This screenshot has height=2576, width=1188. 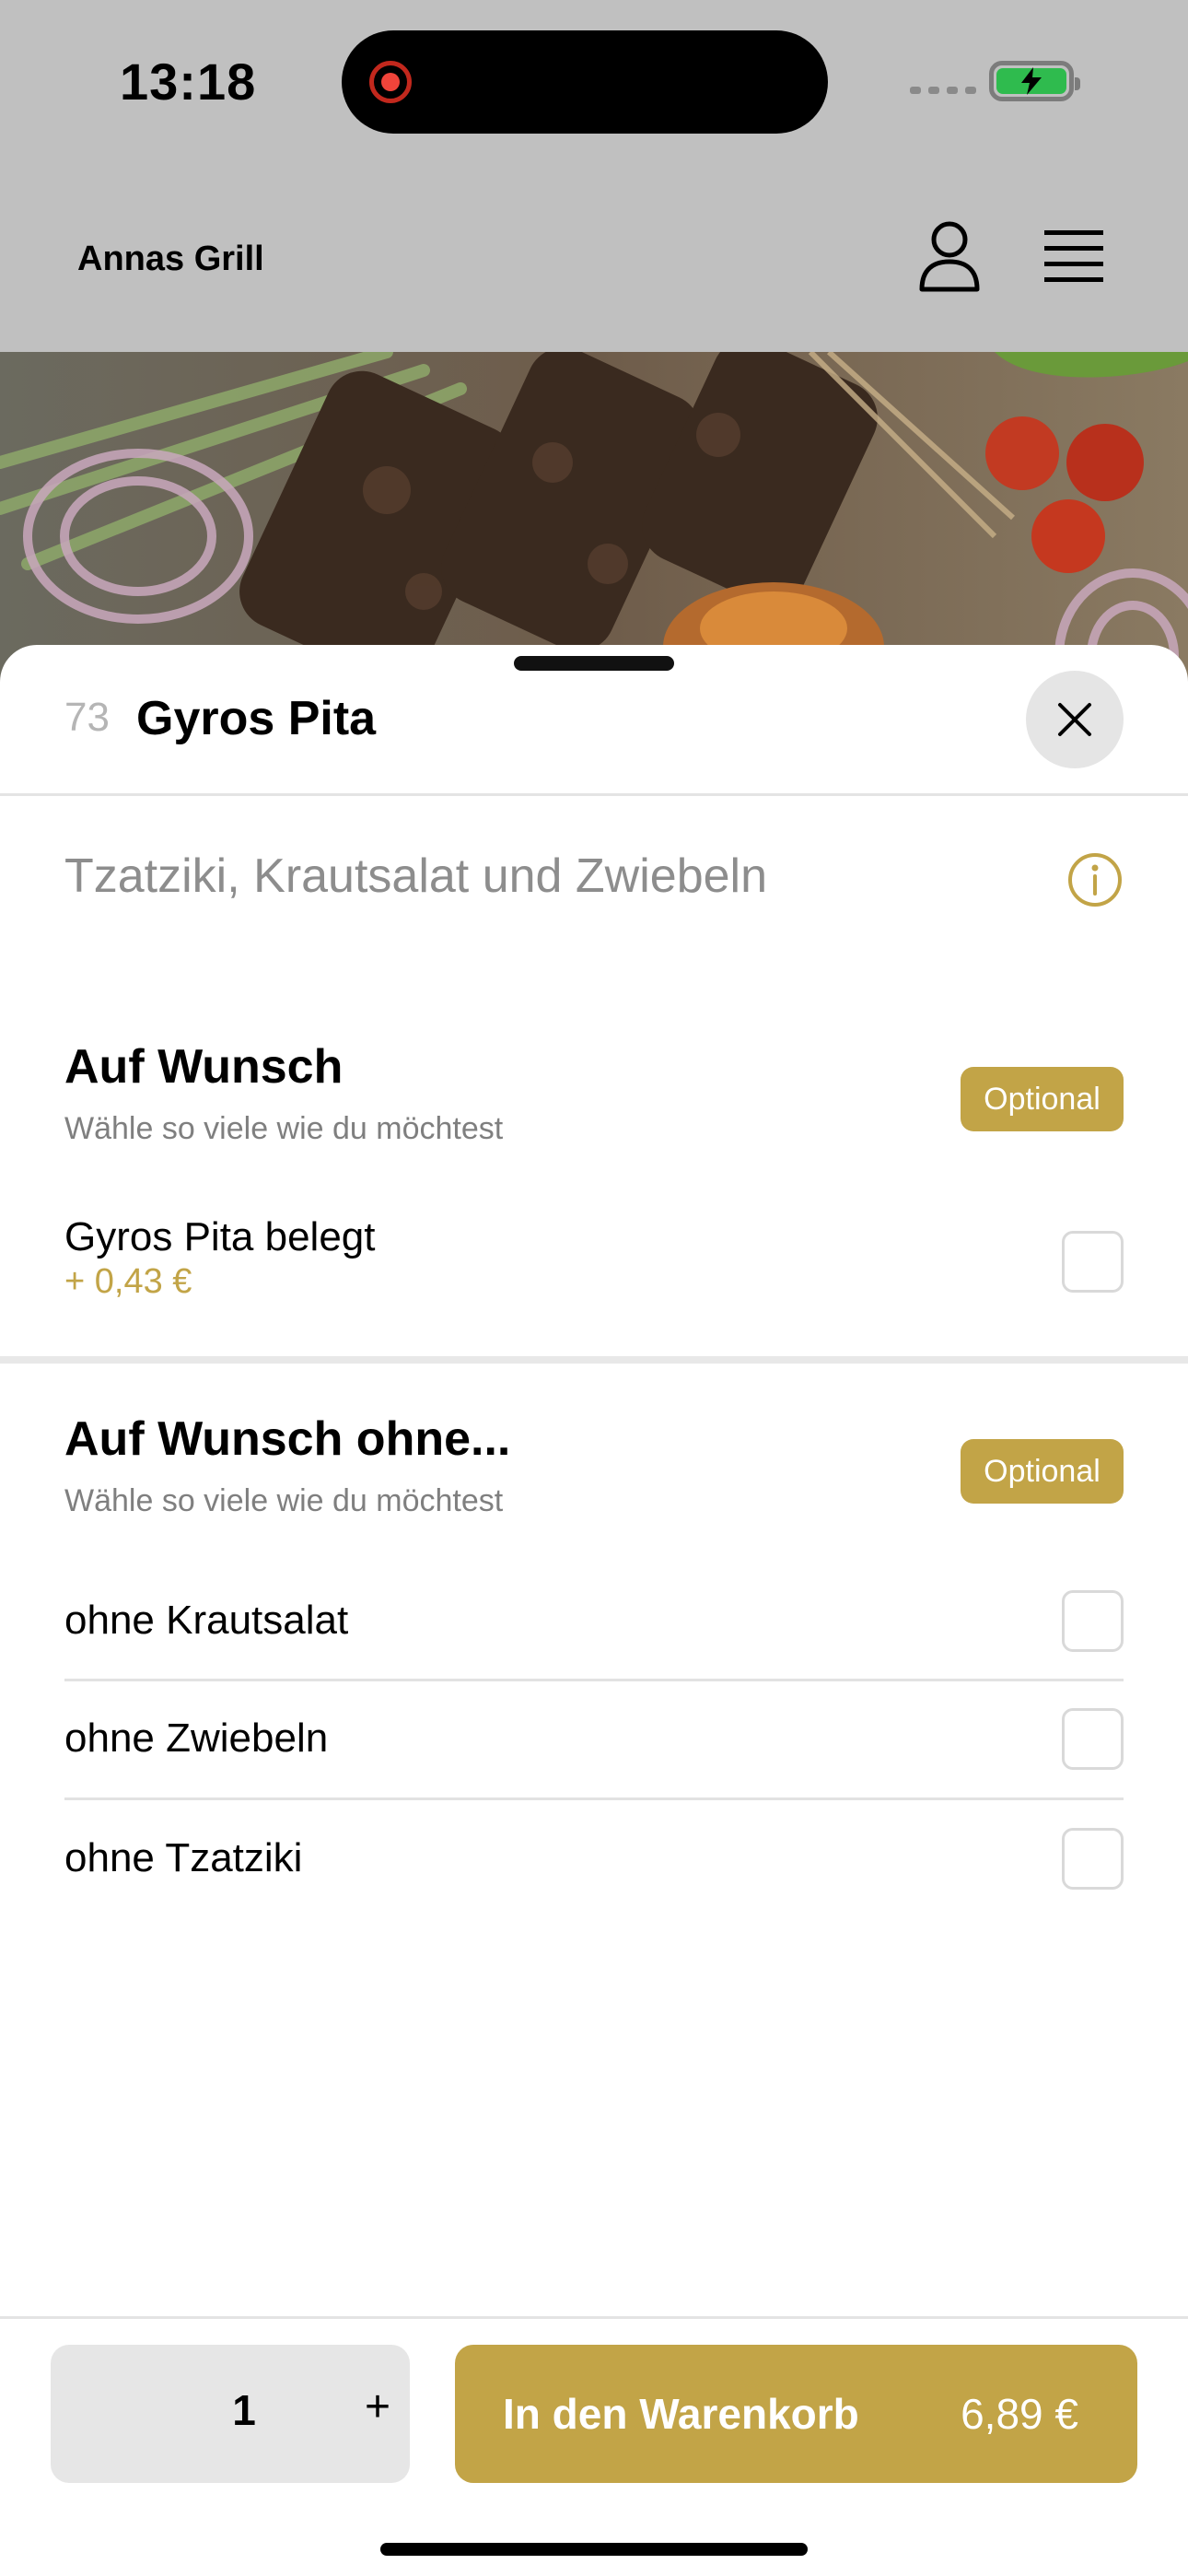 What do you see at coordinates (594, 259) in the screenshot?
I see `app-header: Annas Grill` at bounding box center [594, 259].